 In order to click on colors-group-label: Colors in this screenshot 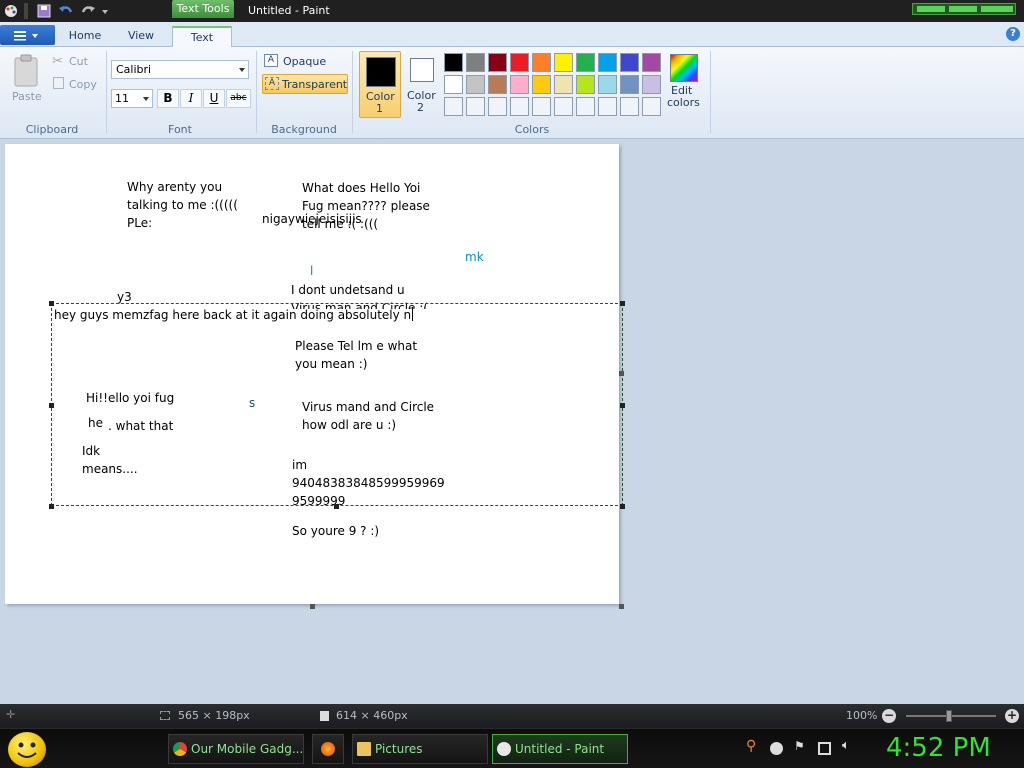, I will do `click(532, 129)`.